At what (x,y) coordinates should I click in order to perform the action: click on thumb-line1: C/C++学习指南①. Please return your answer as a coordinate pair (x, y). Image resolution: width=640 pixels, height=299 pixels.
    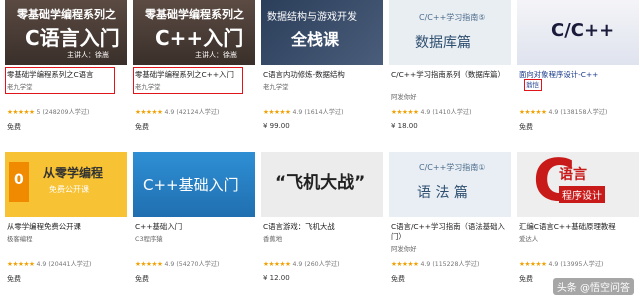
    Looking at the image, I should click on (452, 167).